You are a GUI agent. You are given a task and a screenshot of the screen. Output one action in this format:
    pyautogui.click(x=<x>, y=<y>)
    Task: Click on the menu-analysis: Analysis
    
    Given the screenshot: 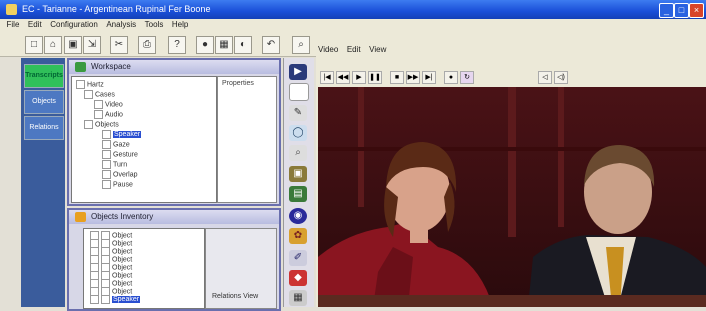 What is the action you would take?
    pyautogui.click(x=124, y=24)
    